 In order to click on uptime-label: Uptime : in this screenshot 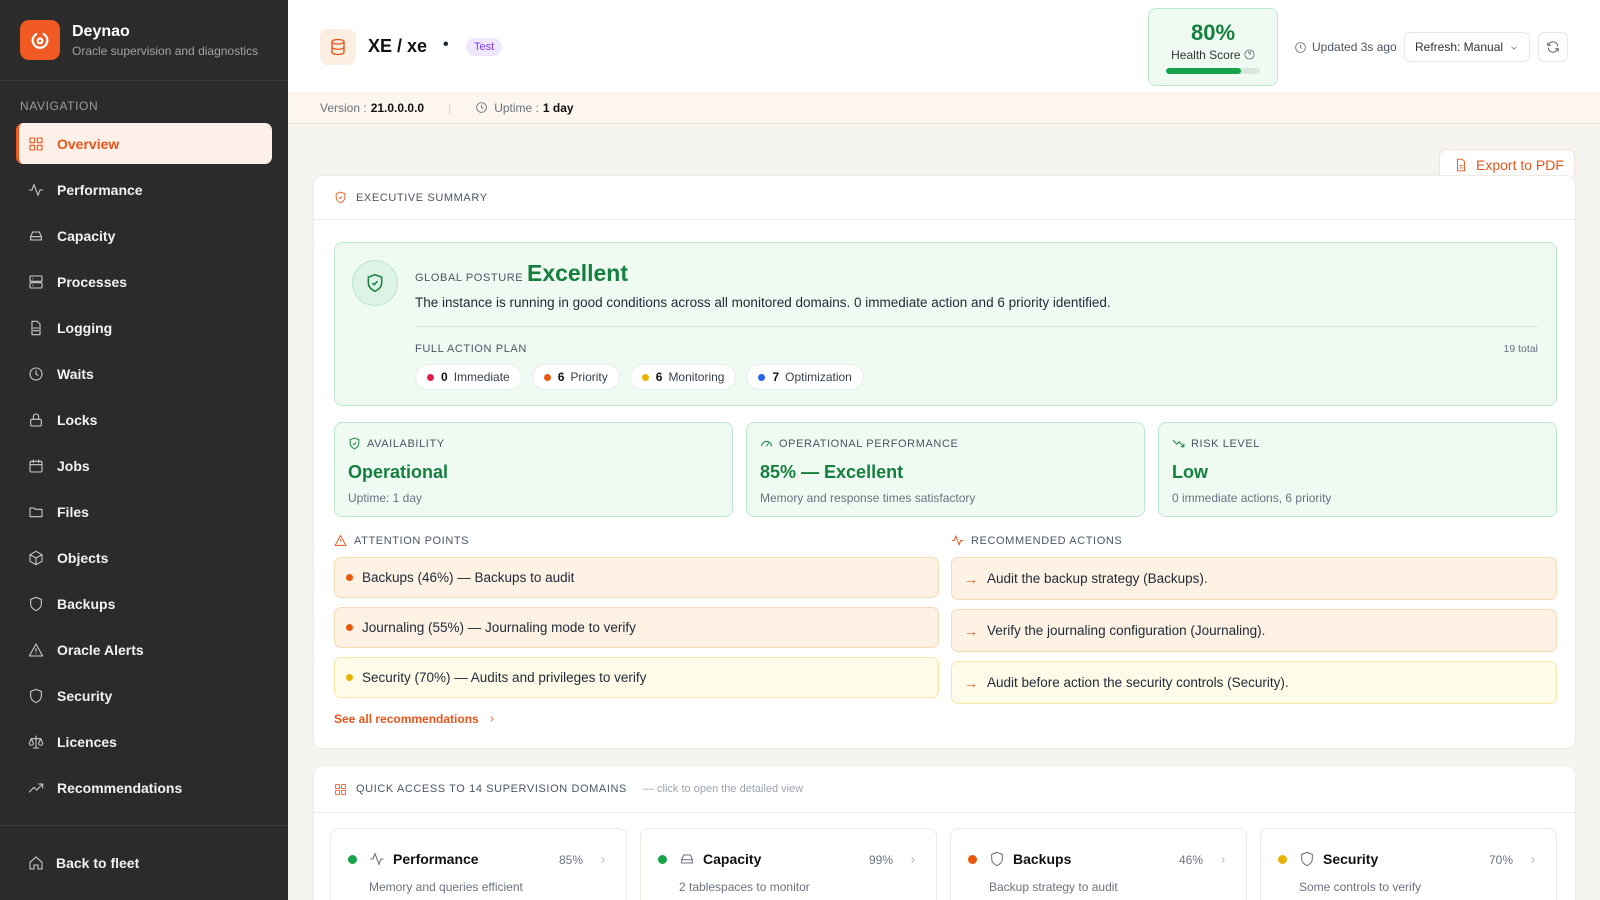, I will do `click(516, 107)`.